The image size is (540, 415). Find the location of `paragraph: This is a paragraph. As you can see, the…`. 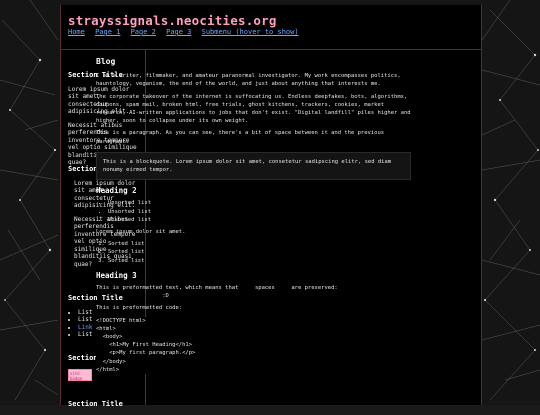

paragraph: This is a paragraph. As you can see, the… is located at coordinates (240, 137).